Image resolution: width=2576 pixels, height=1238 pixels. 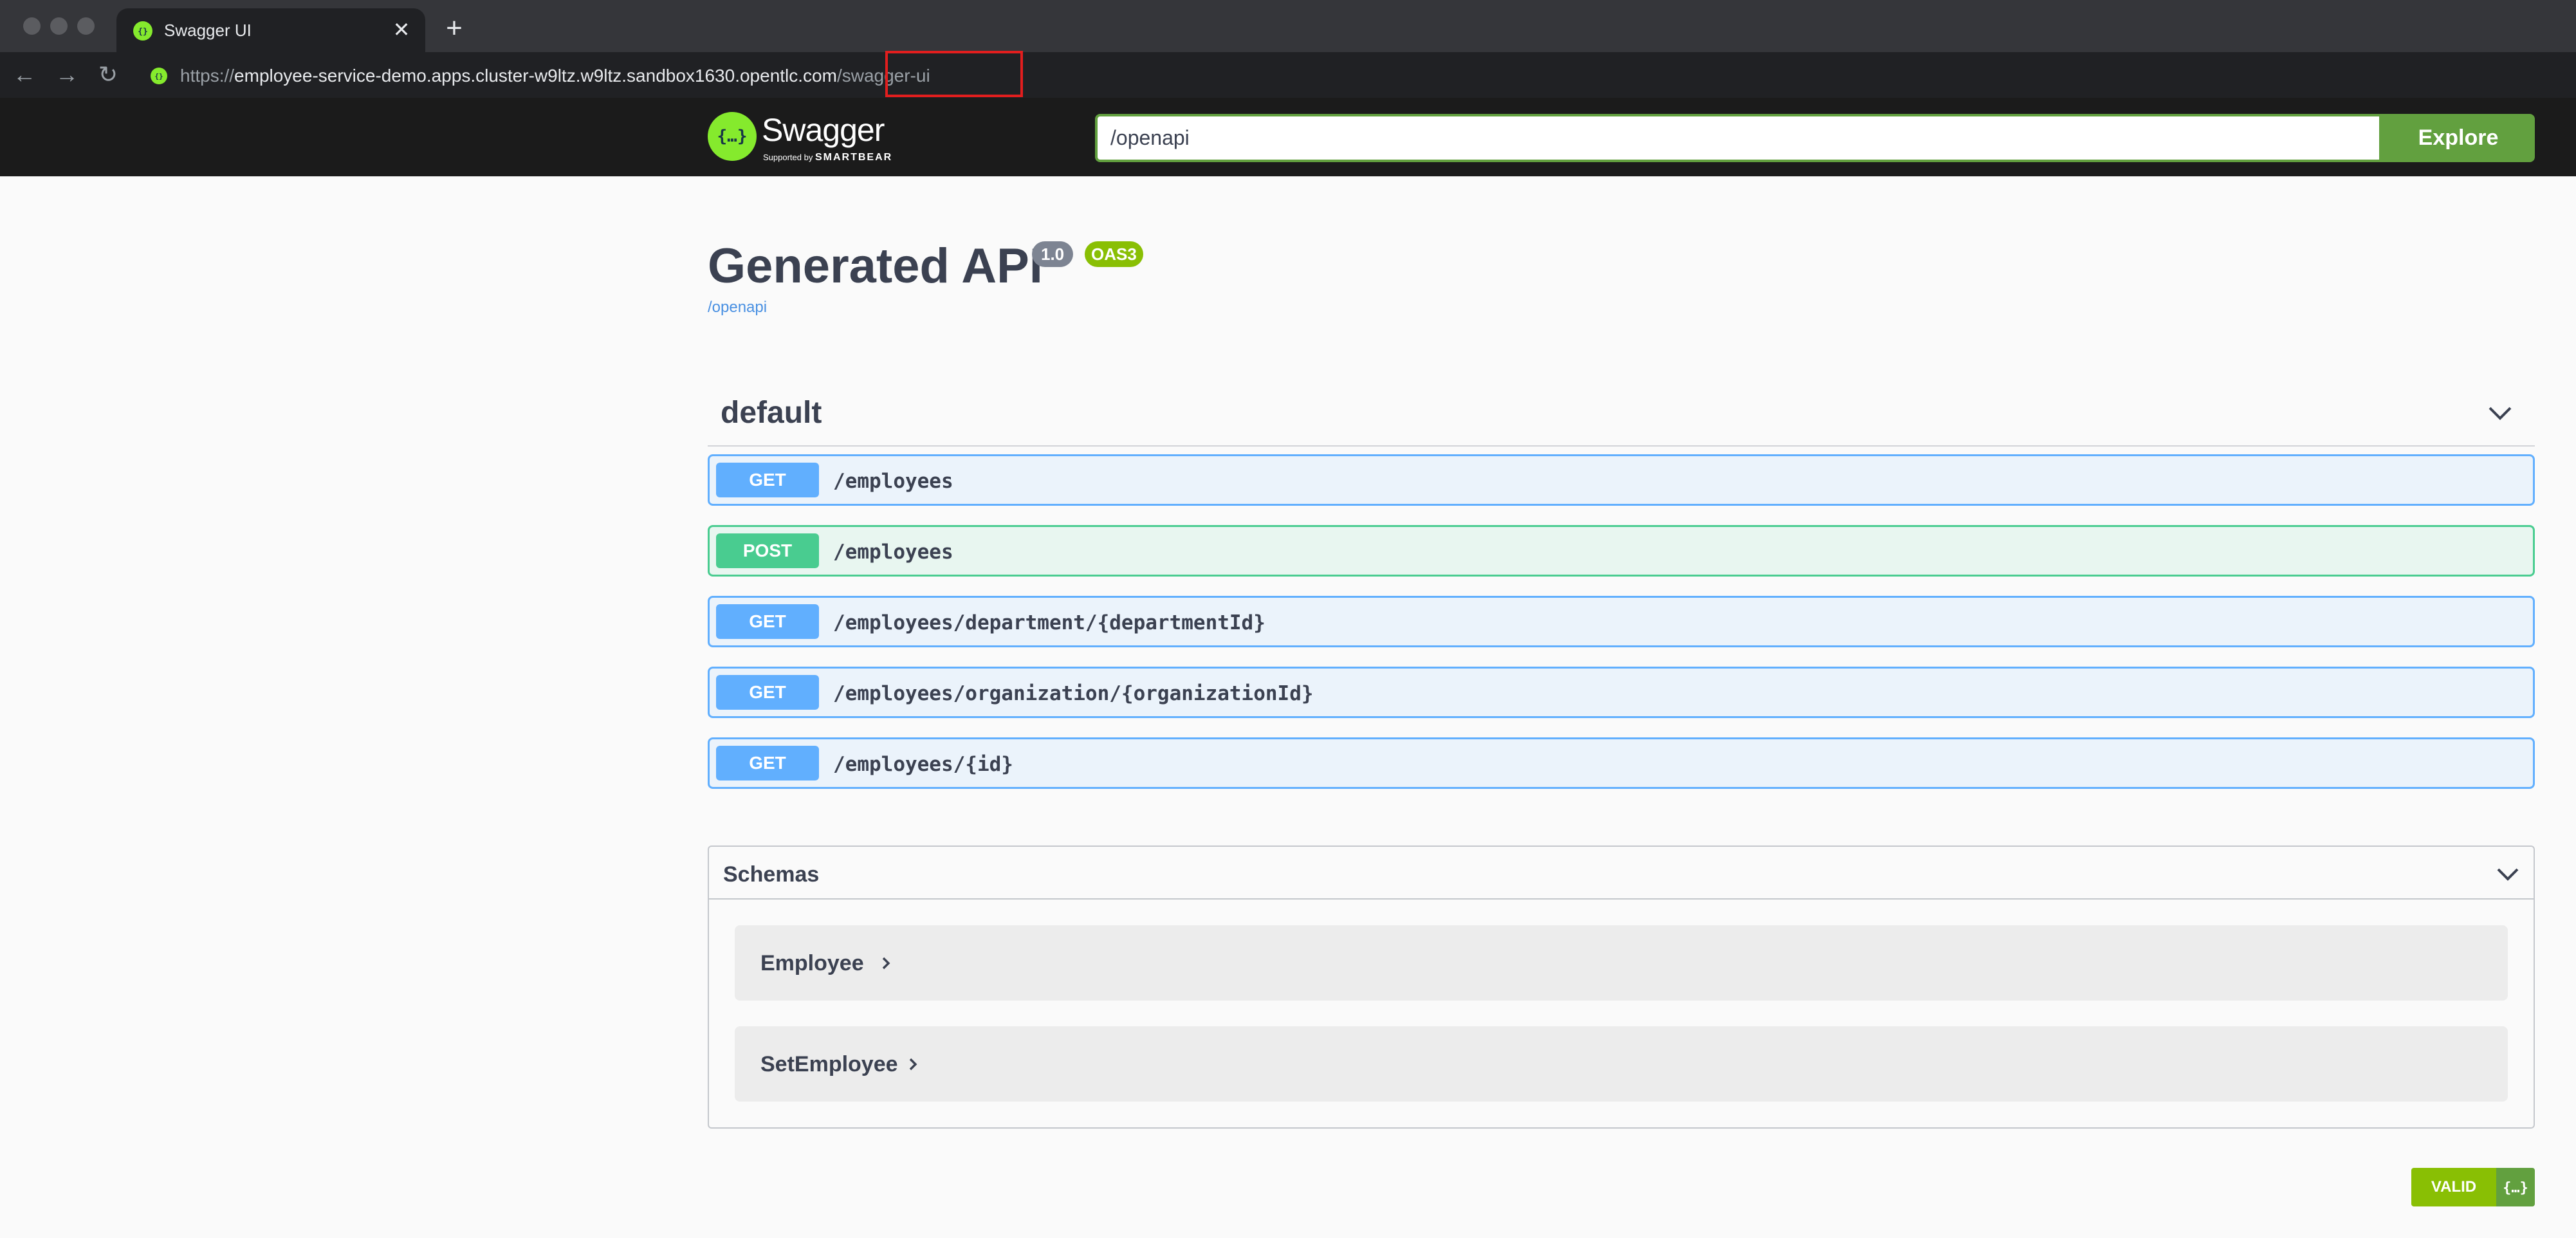 I want to click on browser-tab: {} Swagger UI ✕, so click(x=270, y=30).